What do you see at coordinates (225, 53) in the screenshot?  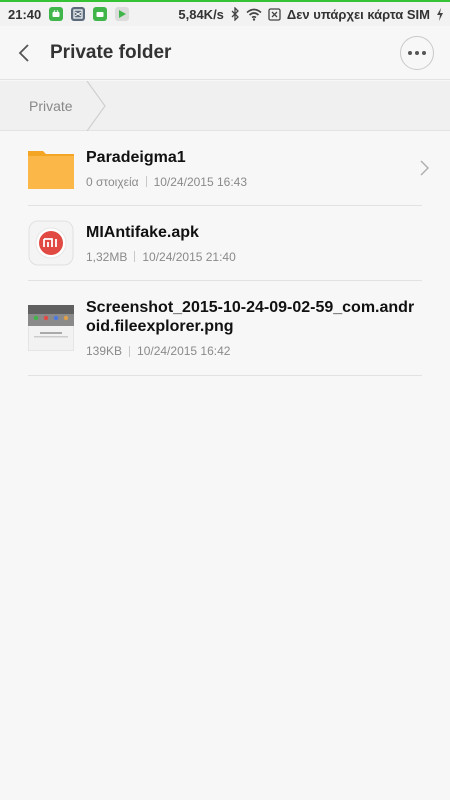 I see `app-header: Private folder` at bounding box center [225, 53].